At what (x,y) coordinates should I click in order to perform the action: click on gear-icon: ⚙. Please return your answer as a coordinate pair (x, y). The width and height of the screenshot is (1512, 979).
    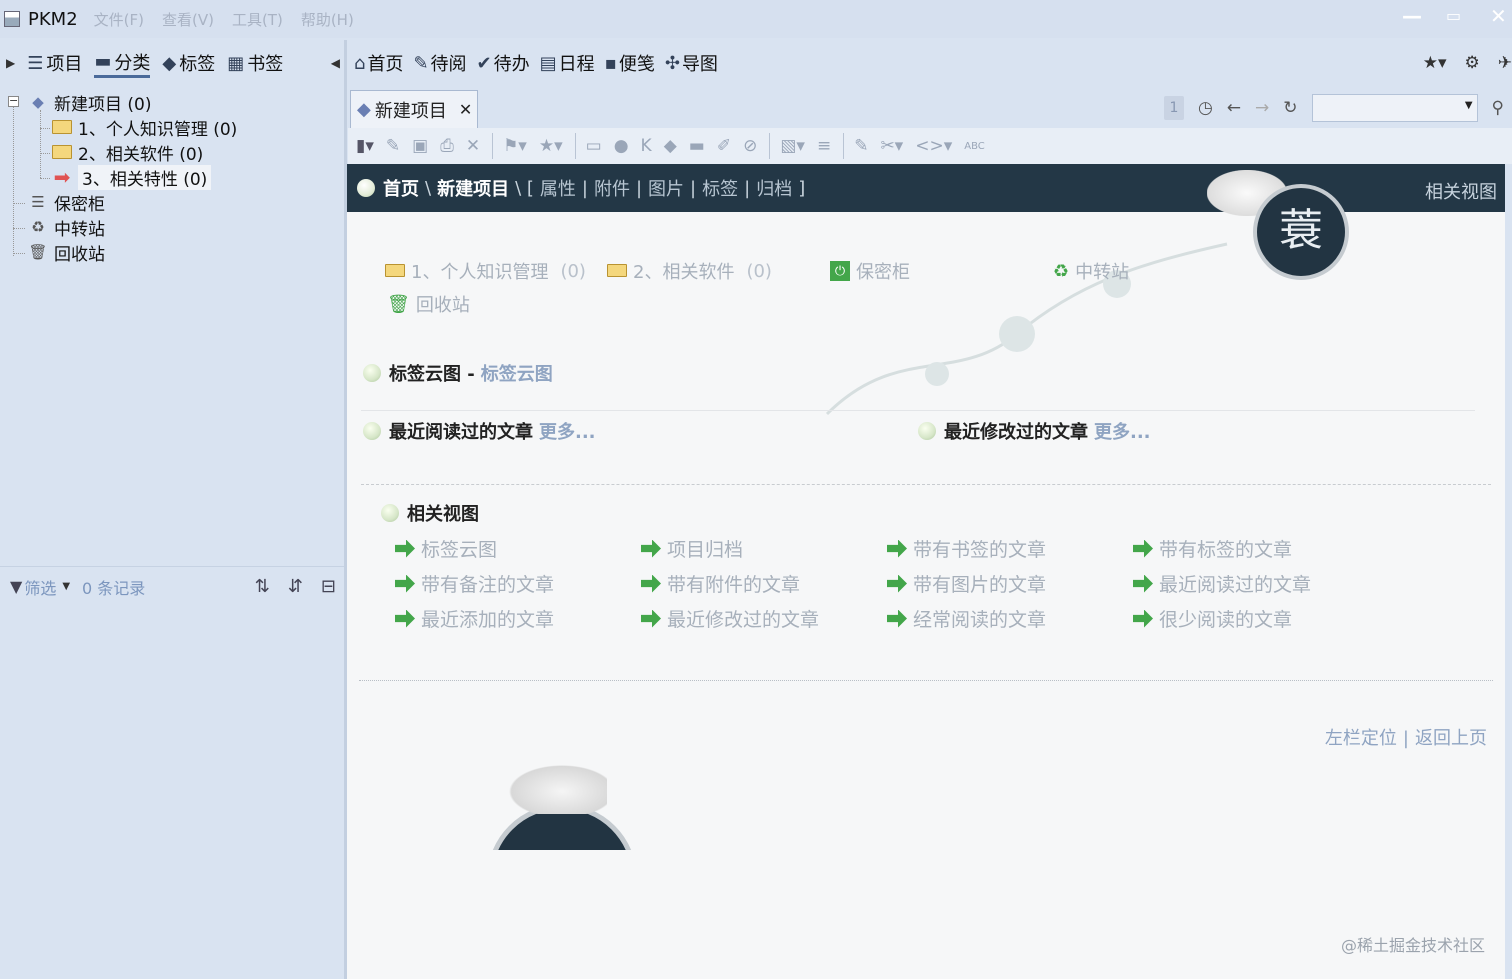
    Looking at the image, I should click on (1472, 63).